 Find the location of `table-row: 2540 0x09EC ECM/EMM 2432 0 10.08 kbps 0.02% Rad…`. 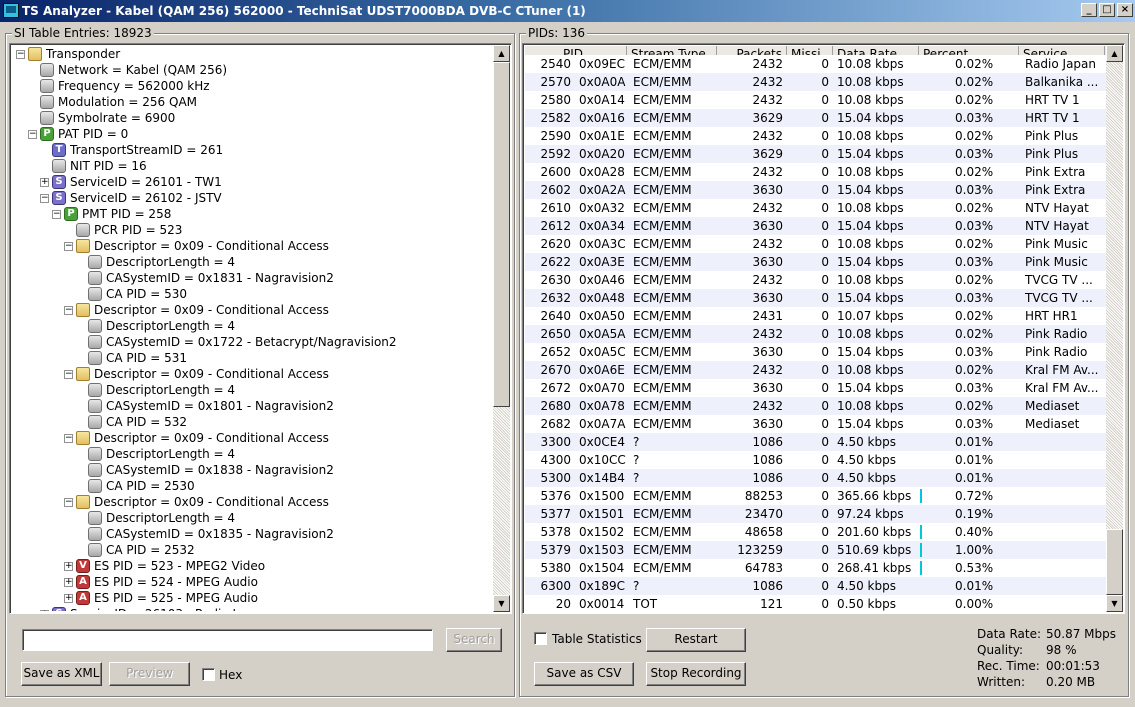

table-row: 2540 0x09EC ECM/EMM 2432 0 10.08 kbps 0.02% Rad… is located at coordinates (815, 64).